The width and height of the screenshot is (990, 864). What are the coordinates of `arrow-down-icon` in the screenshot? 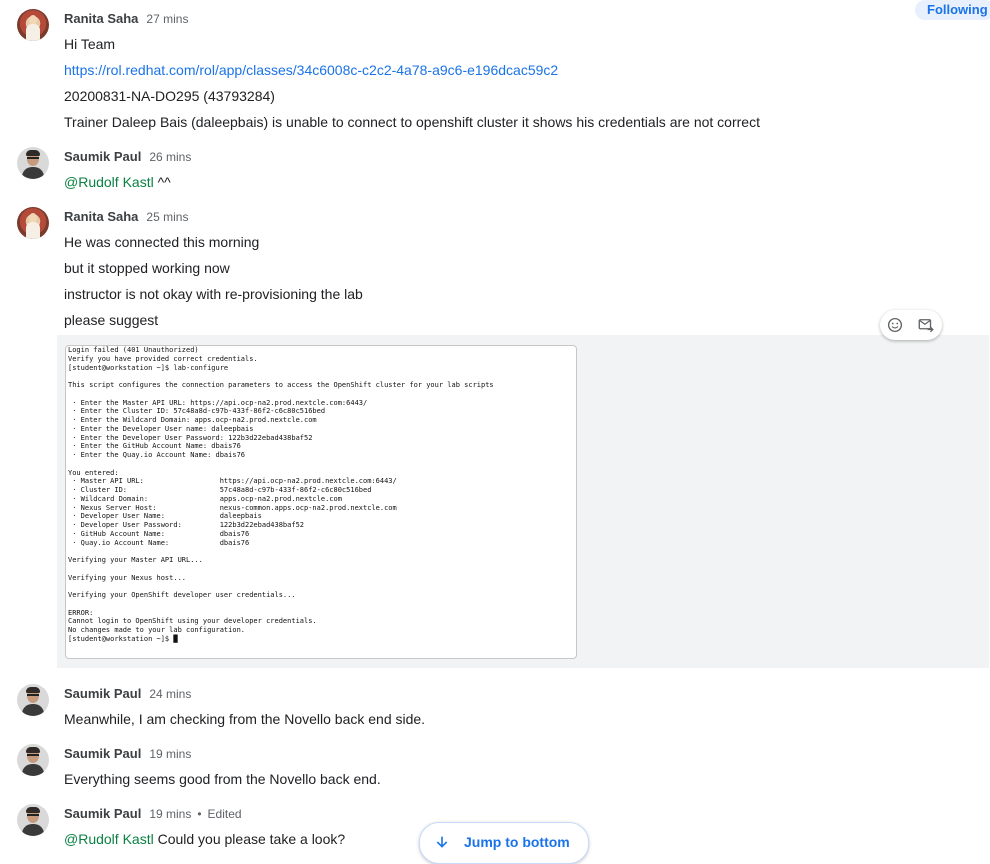 It's located at (442, 842).